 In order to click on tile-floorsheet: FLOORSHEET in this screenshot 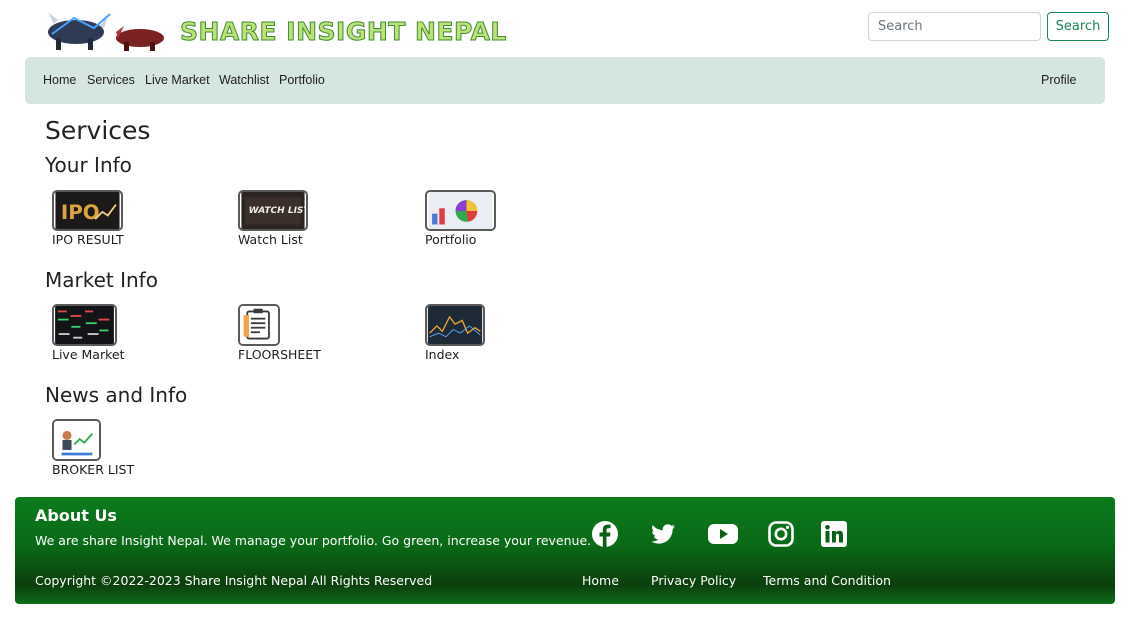, I will do `click(279, 333)`.